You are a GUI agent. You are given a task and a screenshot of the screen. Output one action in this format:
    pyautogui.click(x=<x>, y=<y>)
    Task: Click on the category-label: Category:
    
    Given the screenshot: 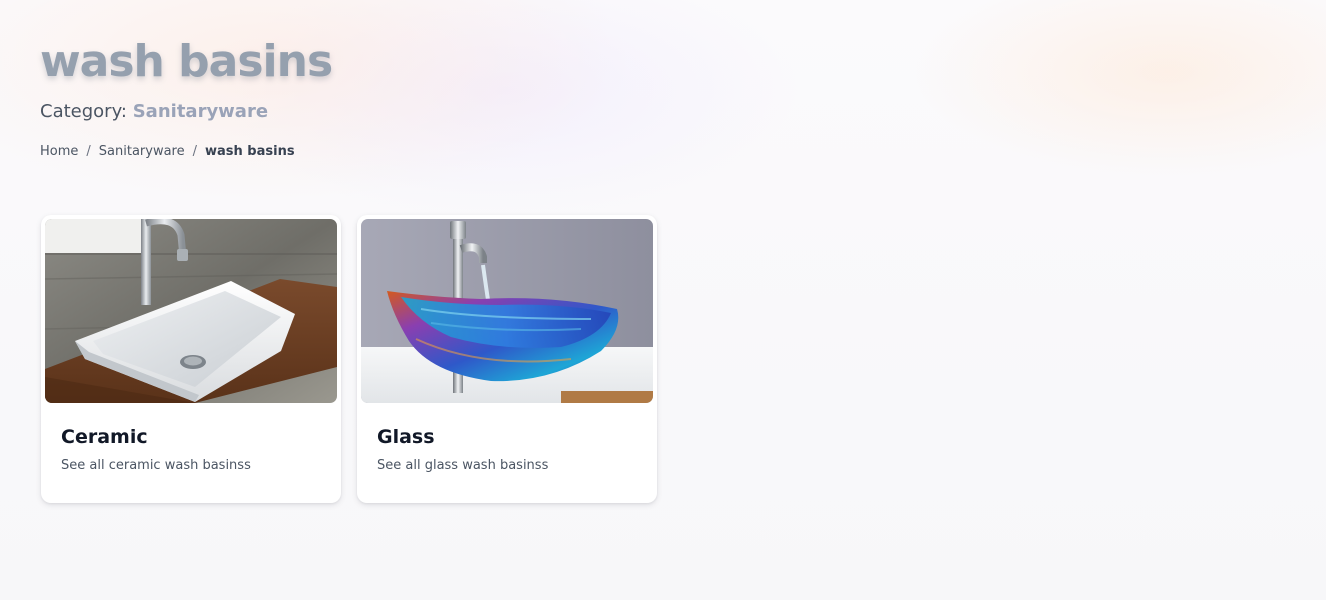 What is the action you would take?
    pyautogui.click(x=83, y=111)
    